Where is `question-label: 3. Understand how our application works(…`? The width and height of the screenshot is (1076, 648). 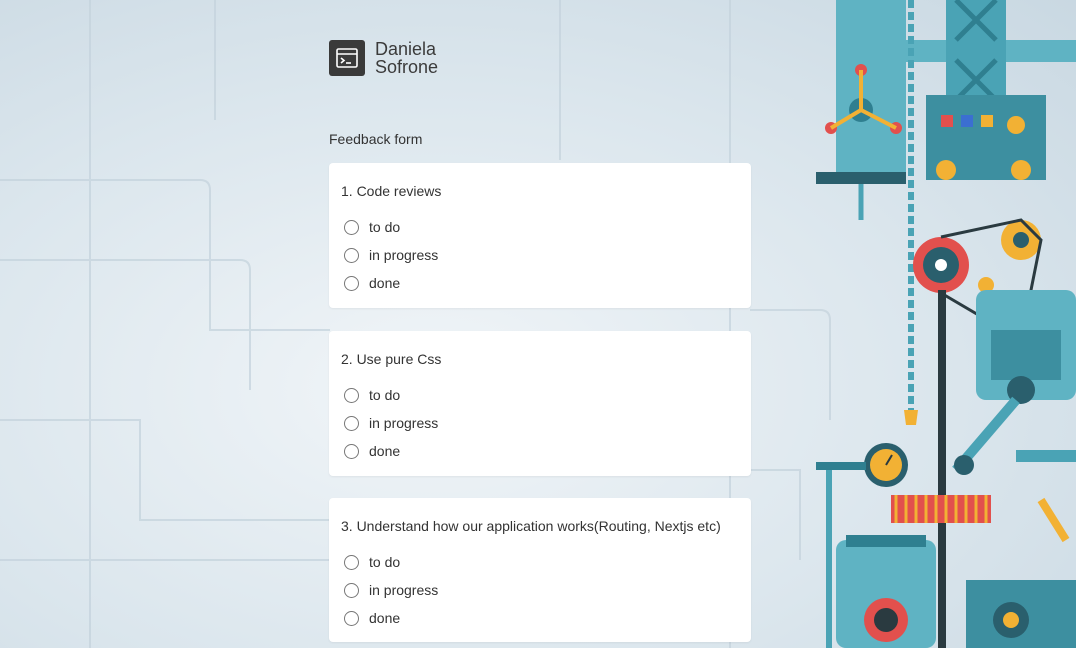 question-label: 3. Understand how our application works(… is located at coordinates (531, 526).